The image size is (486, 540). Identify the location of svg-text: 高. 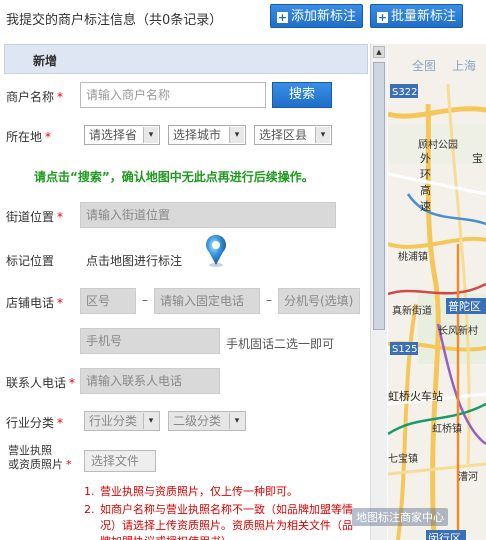
(425, 190).